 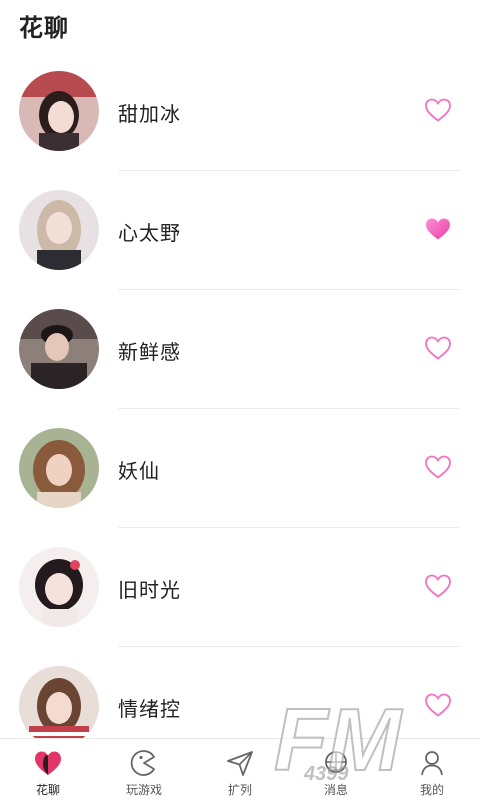 What do you see at coordinates (149, 114) in the screenshot?
I see `user-name: 甜加冰` at bounding box center [149, 114].